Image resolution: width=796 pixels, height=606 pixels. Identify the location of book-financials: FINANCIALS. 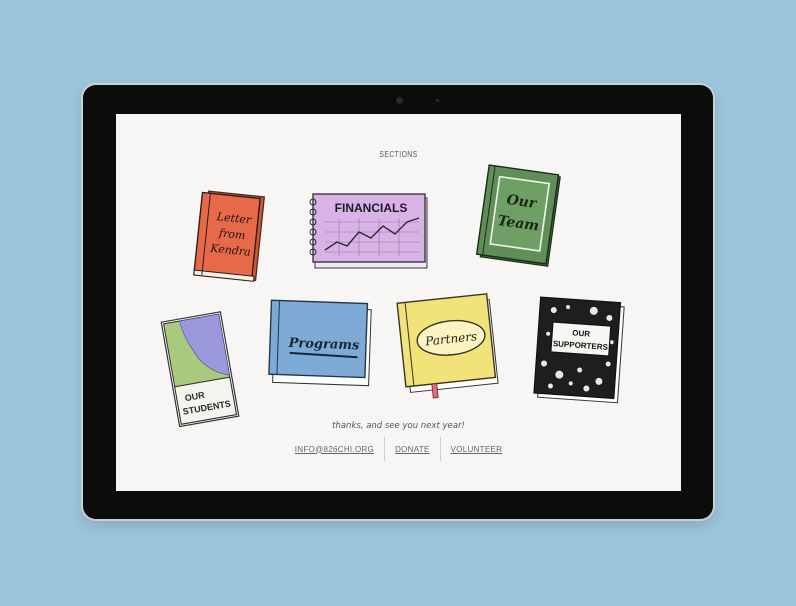
(370, 231).